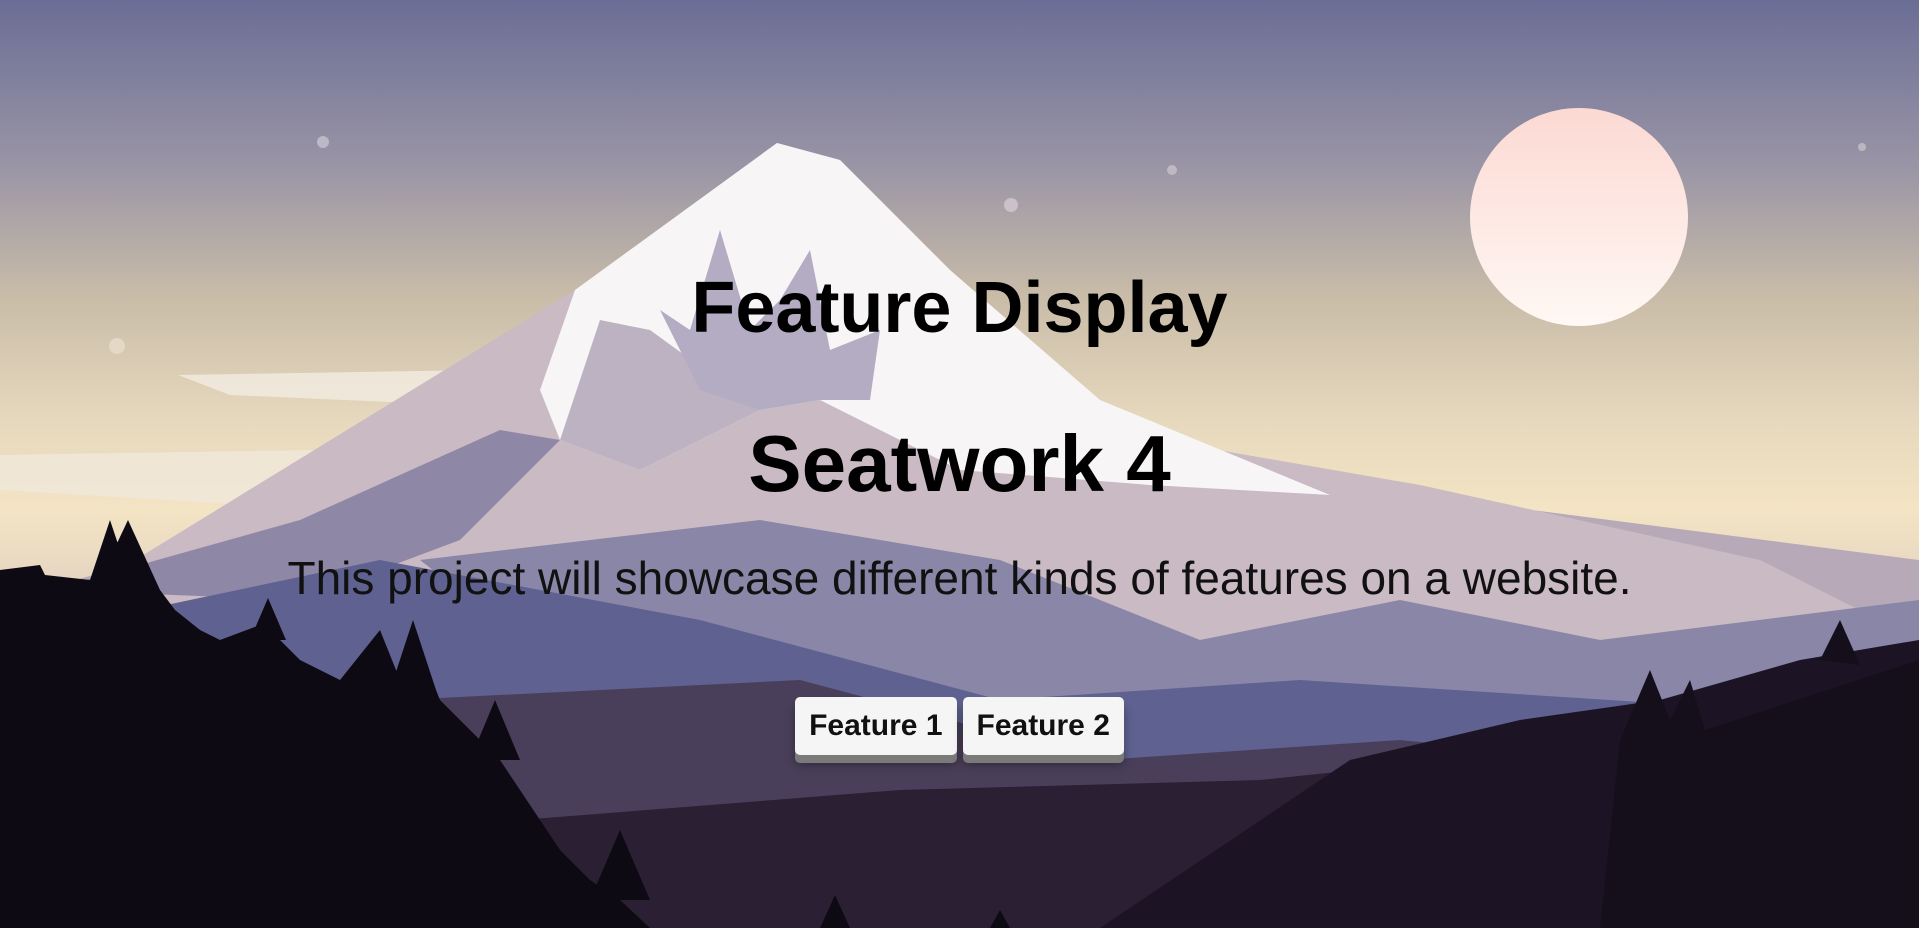 The height and width of the screenshot is (928, 1919). Describe the element at coordinates (876, 726) in the screenshot. I see `feature-1-button: Feature 1` at that location.